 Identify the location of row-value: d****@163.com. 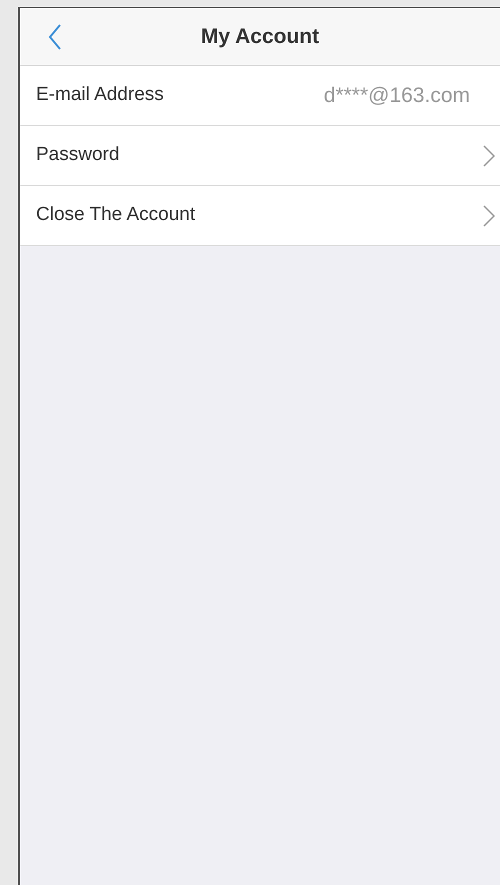
(397, 95).